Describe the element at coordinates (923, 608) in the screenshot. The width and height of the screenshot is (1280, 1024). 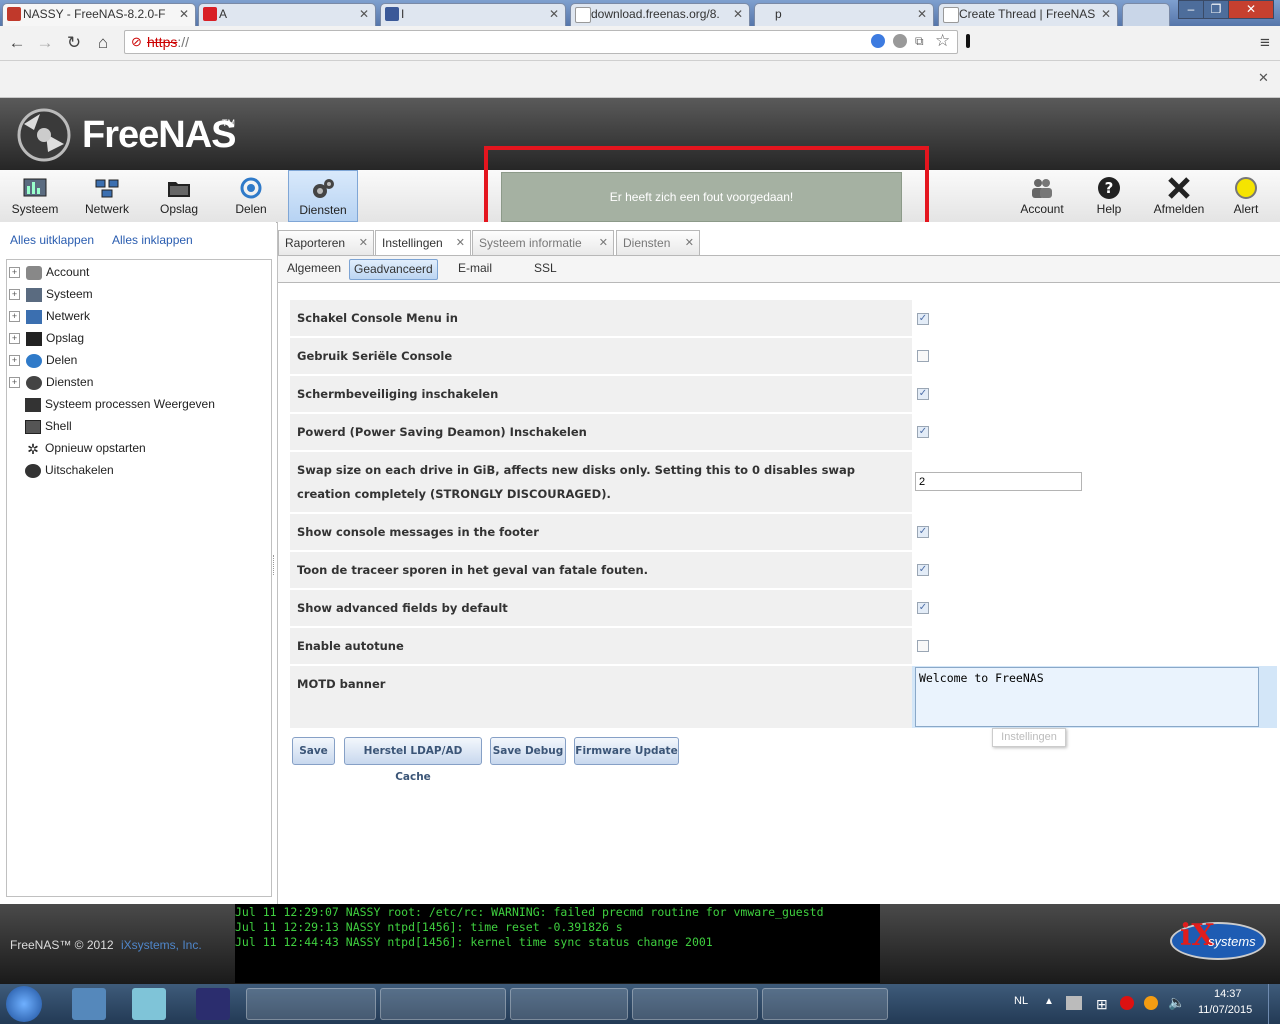
I see `advanced-fields-checkbox: ✓` at that location.